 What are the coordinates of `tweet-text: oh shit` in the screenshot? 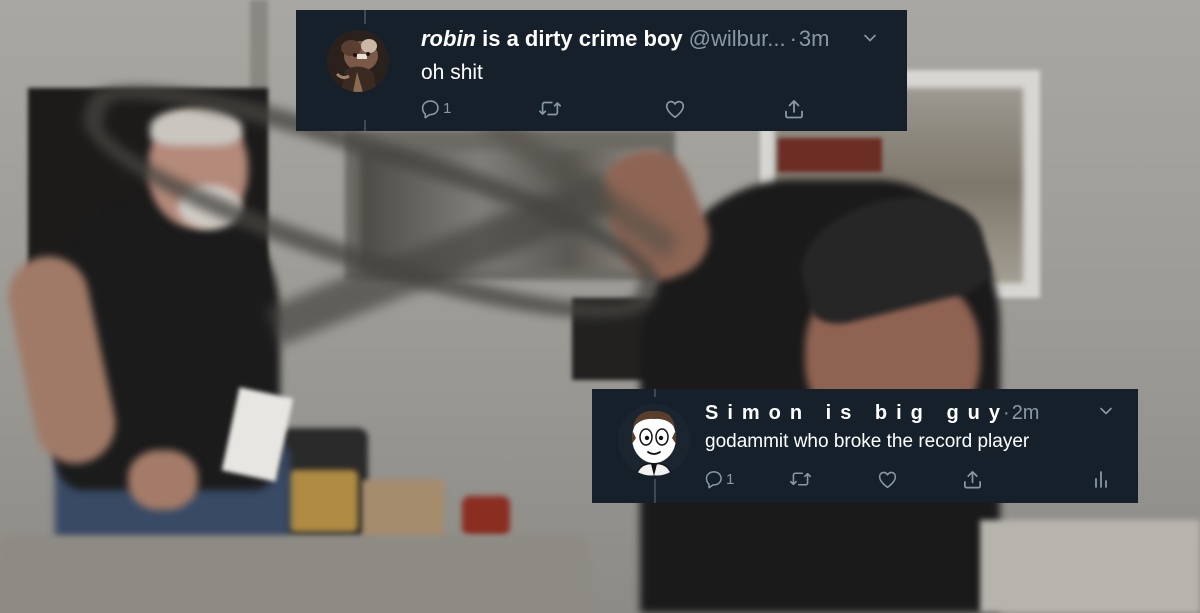 It's located at (452, 72).